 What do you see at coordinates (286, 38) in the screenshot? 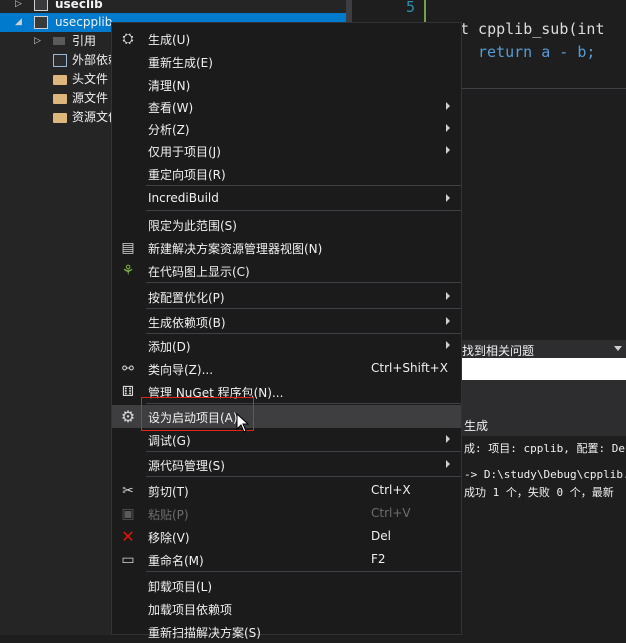
I see `menu-item-build: ⛭ 生成(U)` at bounding box center [286, 38].